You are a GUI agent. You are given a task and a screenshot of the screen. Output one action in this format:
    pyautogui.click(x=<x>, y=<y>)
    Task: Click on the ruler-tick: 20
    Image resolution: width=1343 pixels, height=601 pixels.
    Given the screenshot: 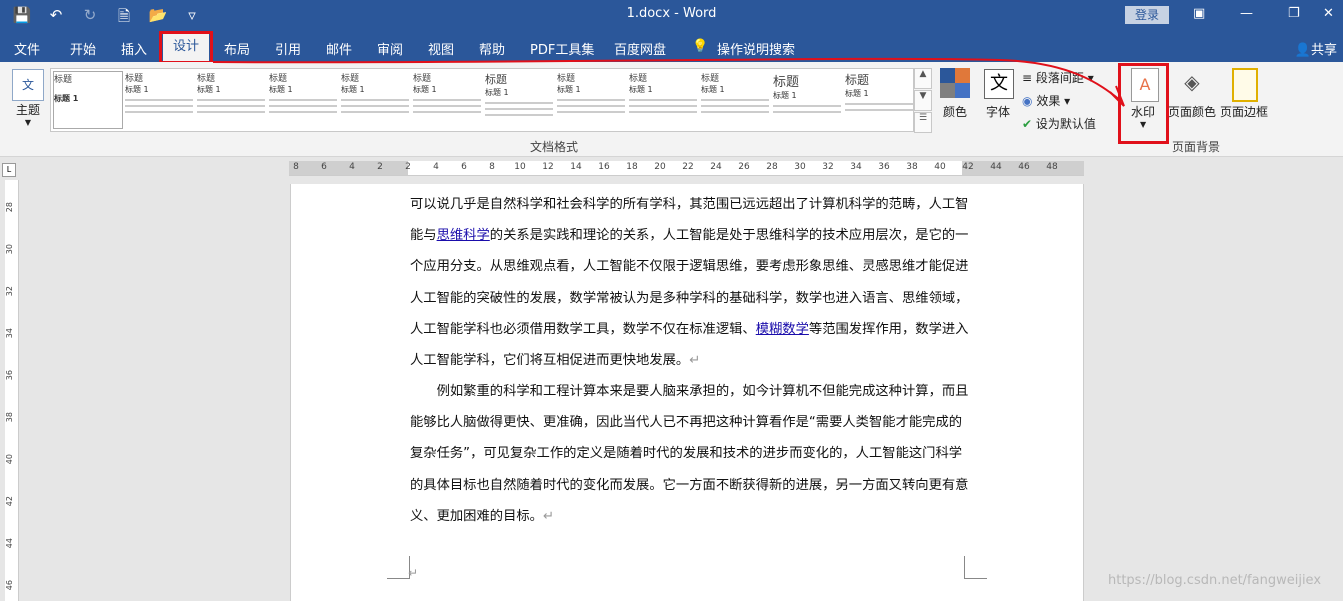 What is the action you would take?
    pyautogui.click(x=660, y=167)
    